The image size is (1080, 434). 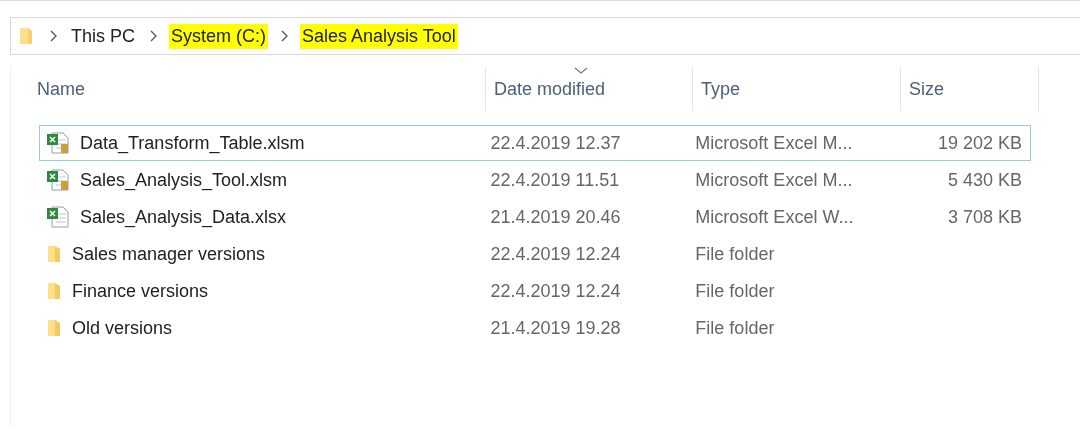 What do you see at coordinates (248, 89) in the screenshot?
I see `column-header: Name` at bounding box center [248, 89].